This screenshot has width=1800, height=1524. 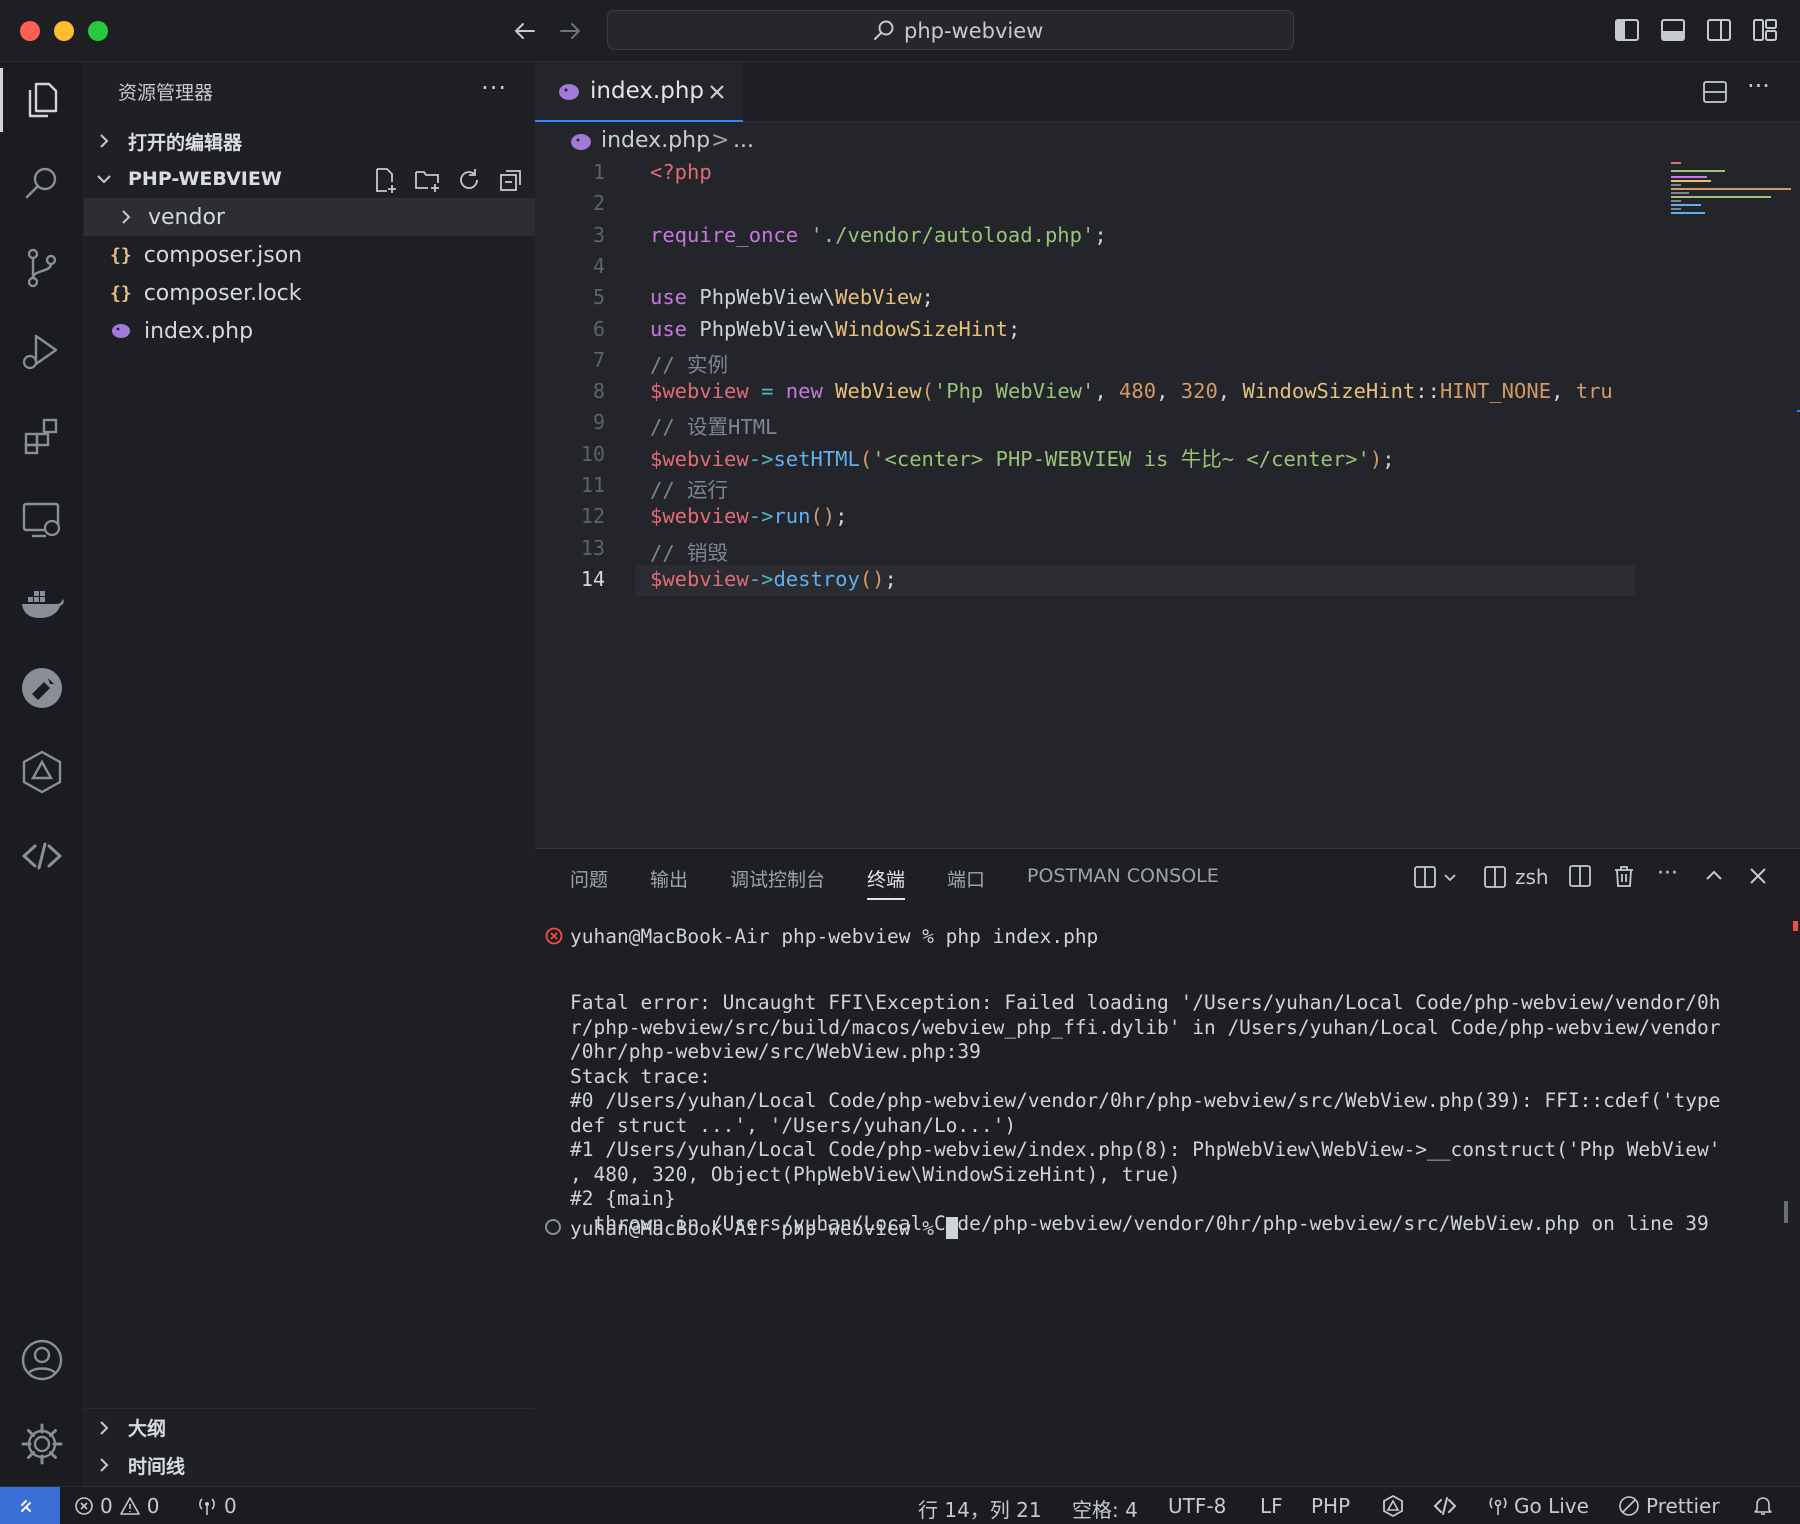 What do you see at coordinates (42, 268) in the screenshot?
I see `source-control-icon` at bounding box center [42, 268].